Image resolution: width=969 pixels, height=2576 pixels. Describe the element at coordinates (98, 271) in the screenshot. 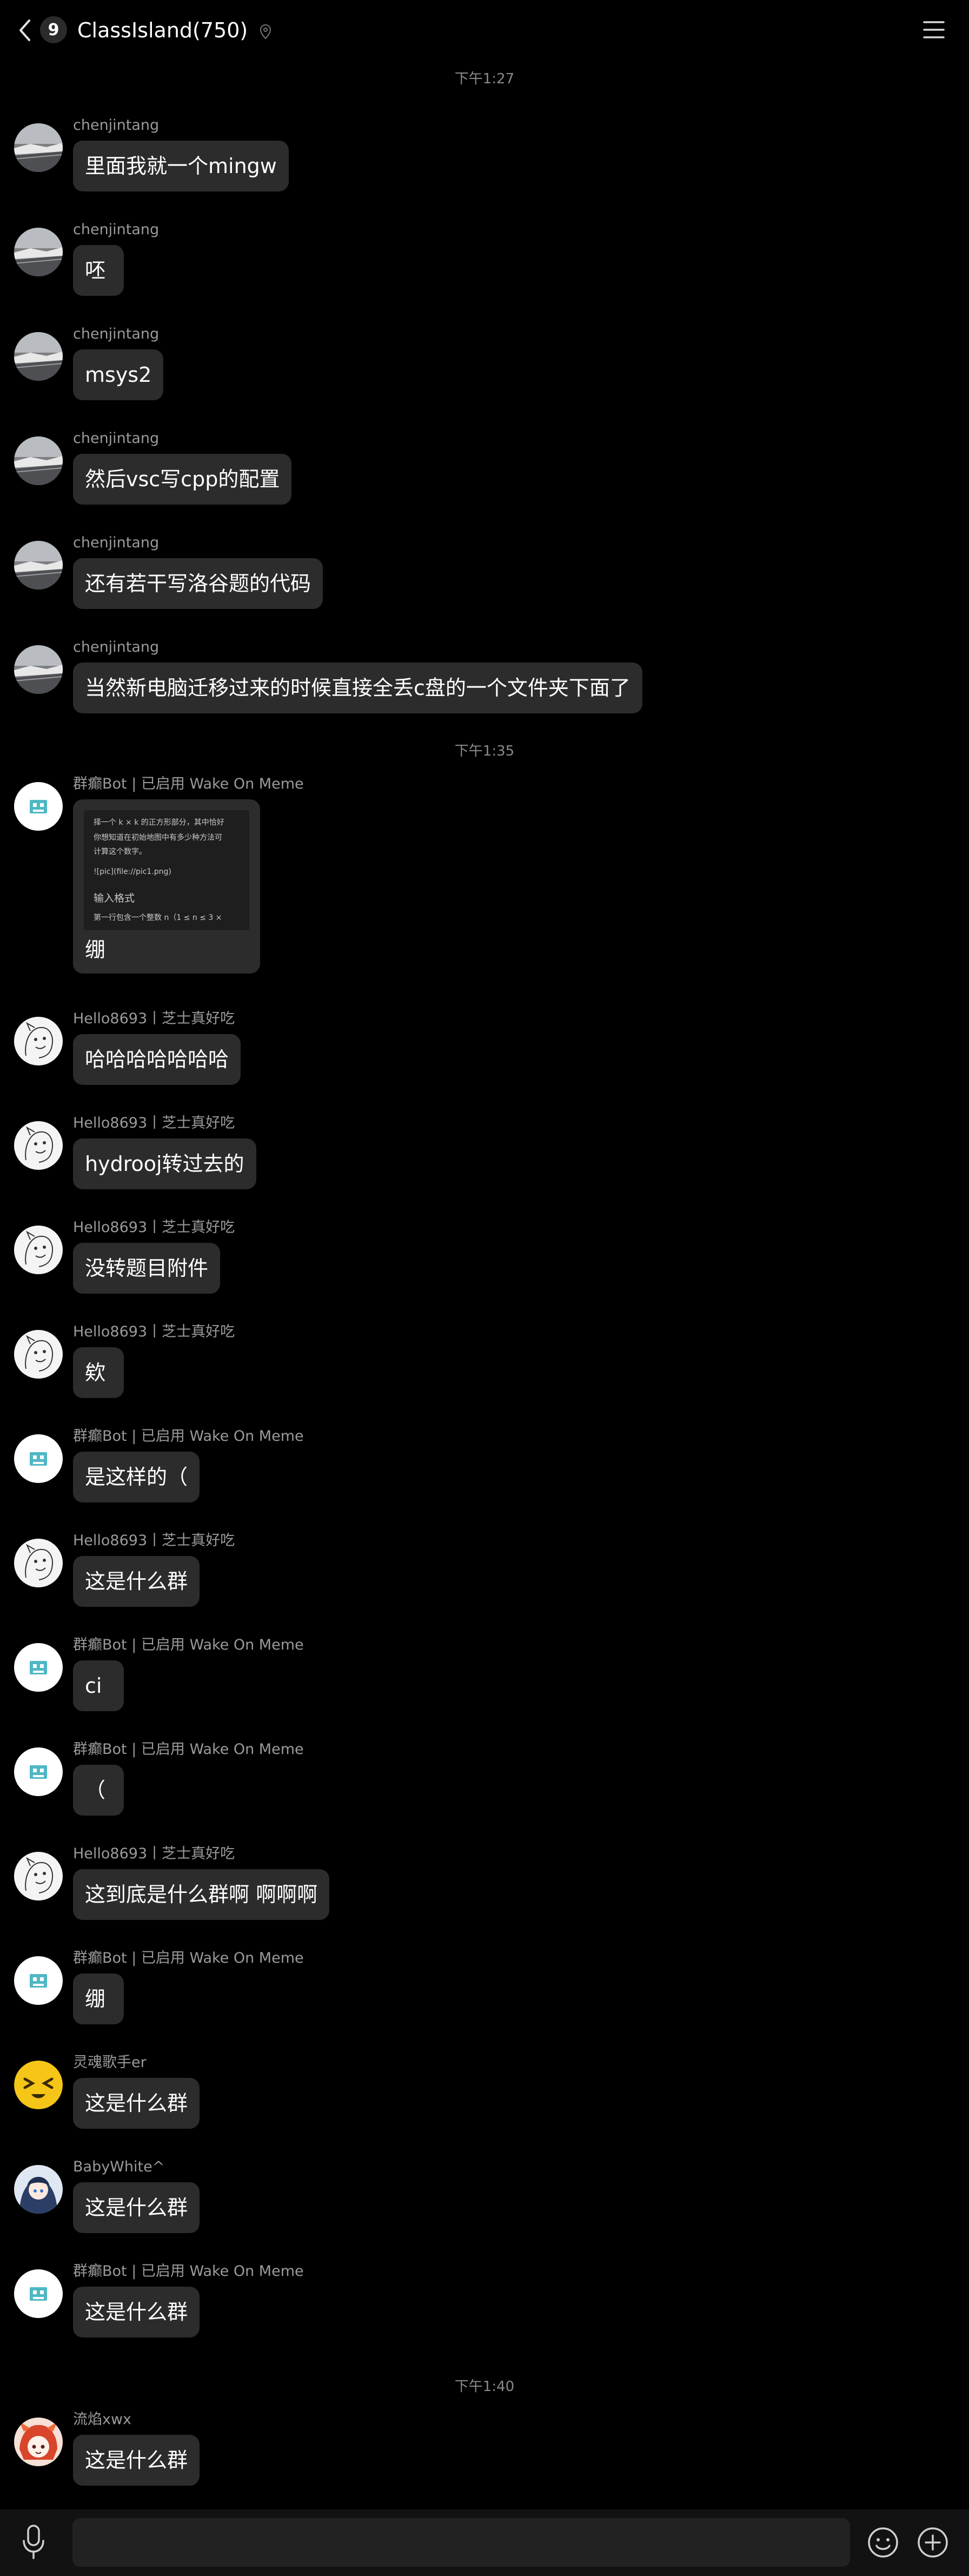

I see `message-bubble: 呸` at that location.